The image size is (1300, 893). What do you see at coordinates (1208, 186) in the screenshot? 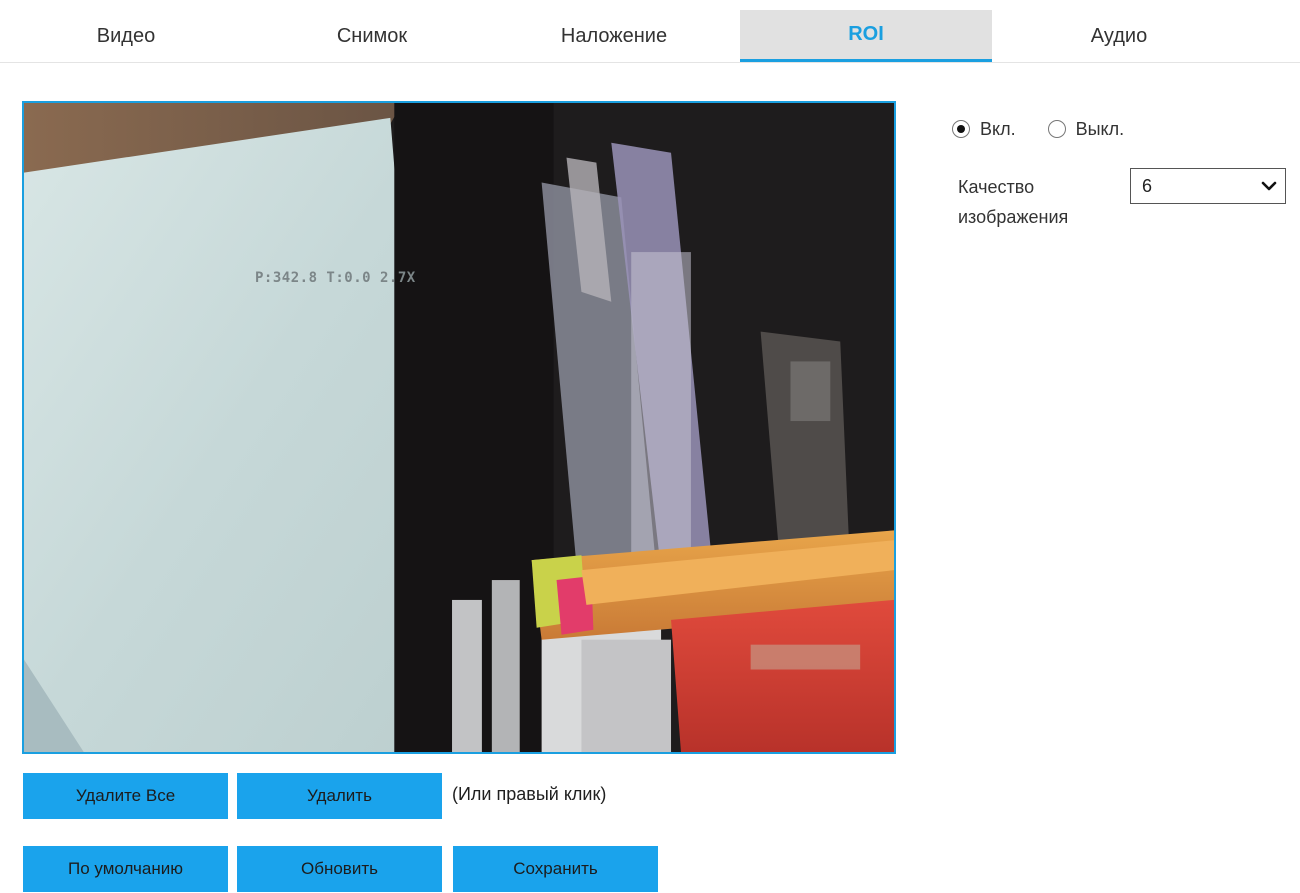
I see `image-quality-select: 6` at bounding box center [1208, 186].